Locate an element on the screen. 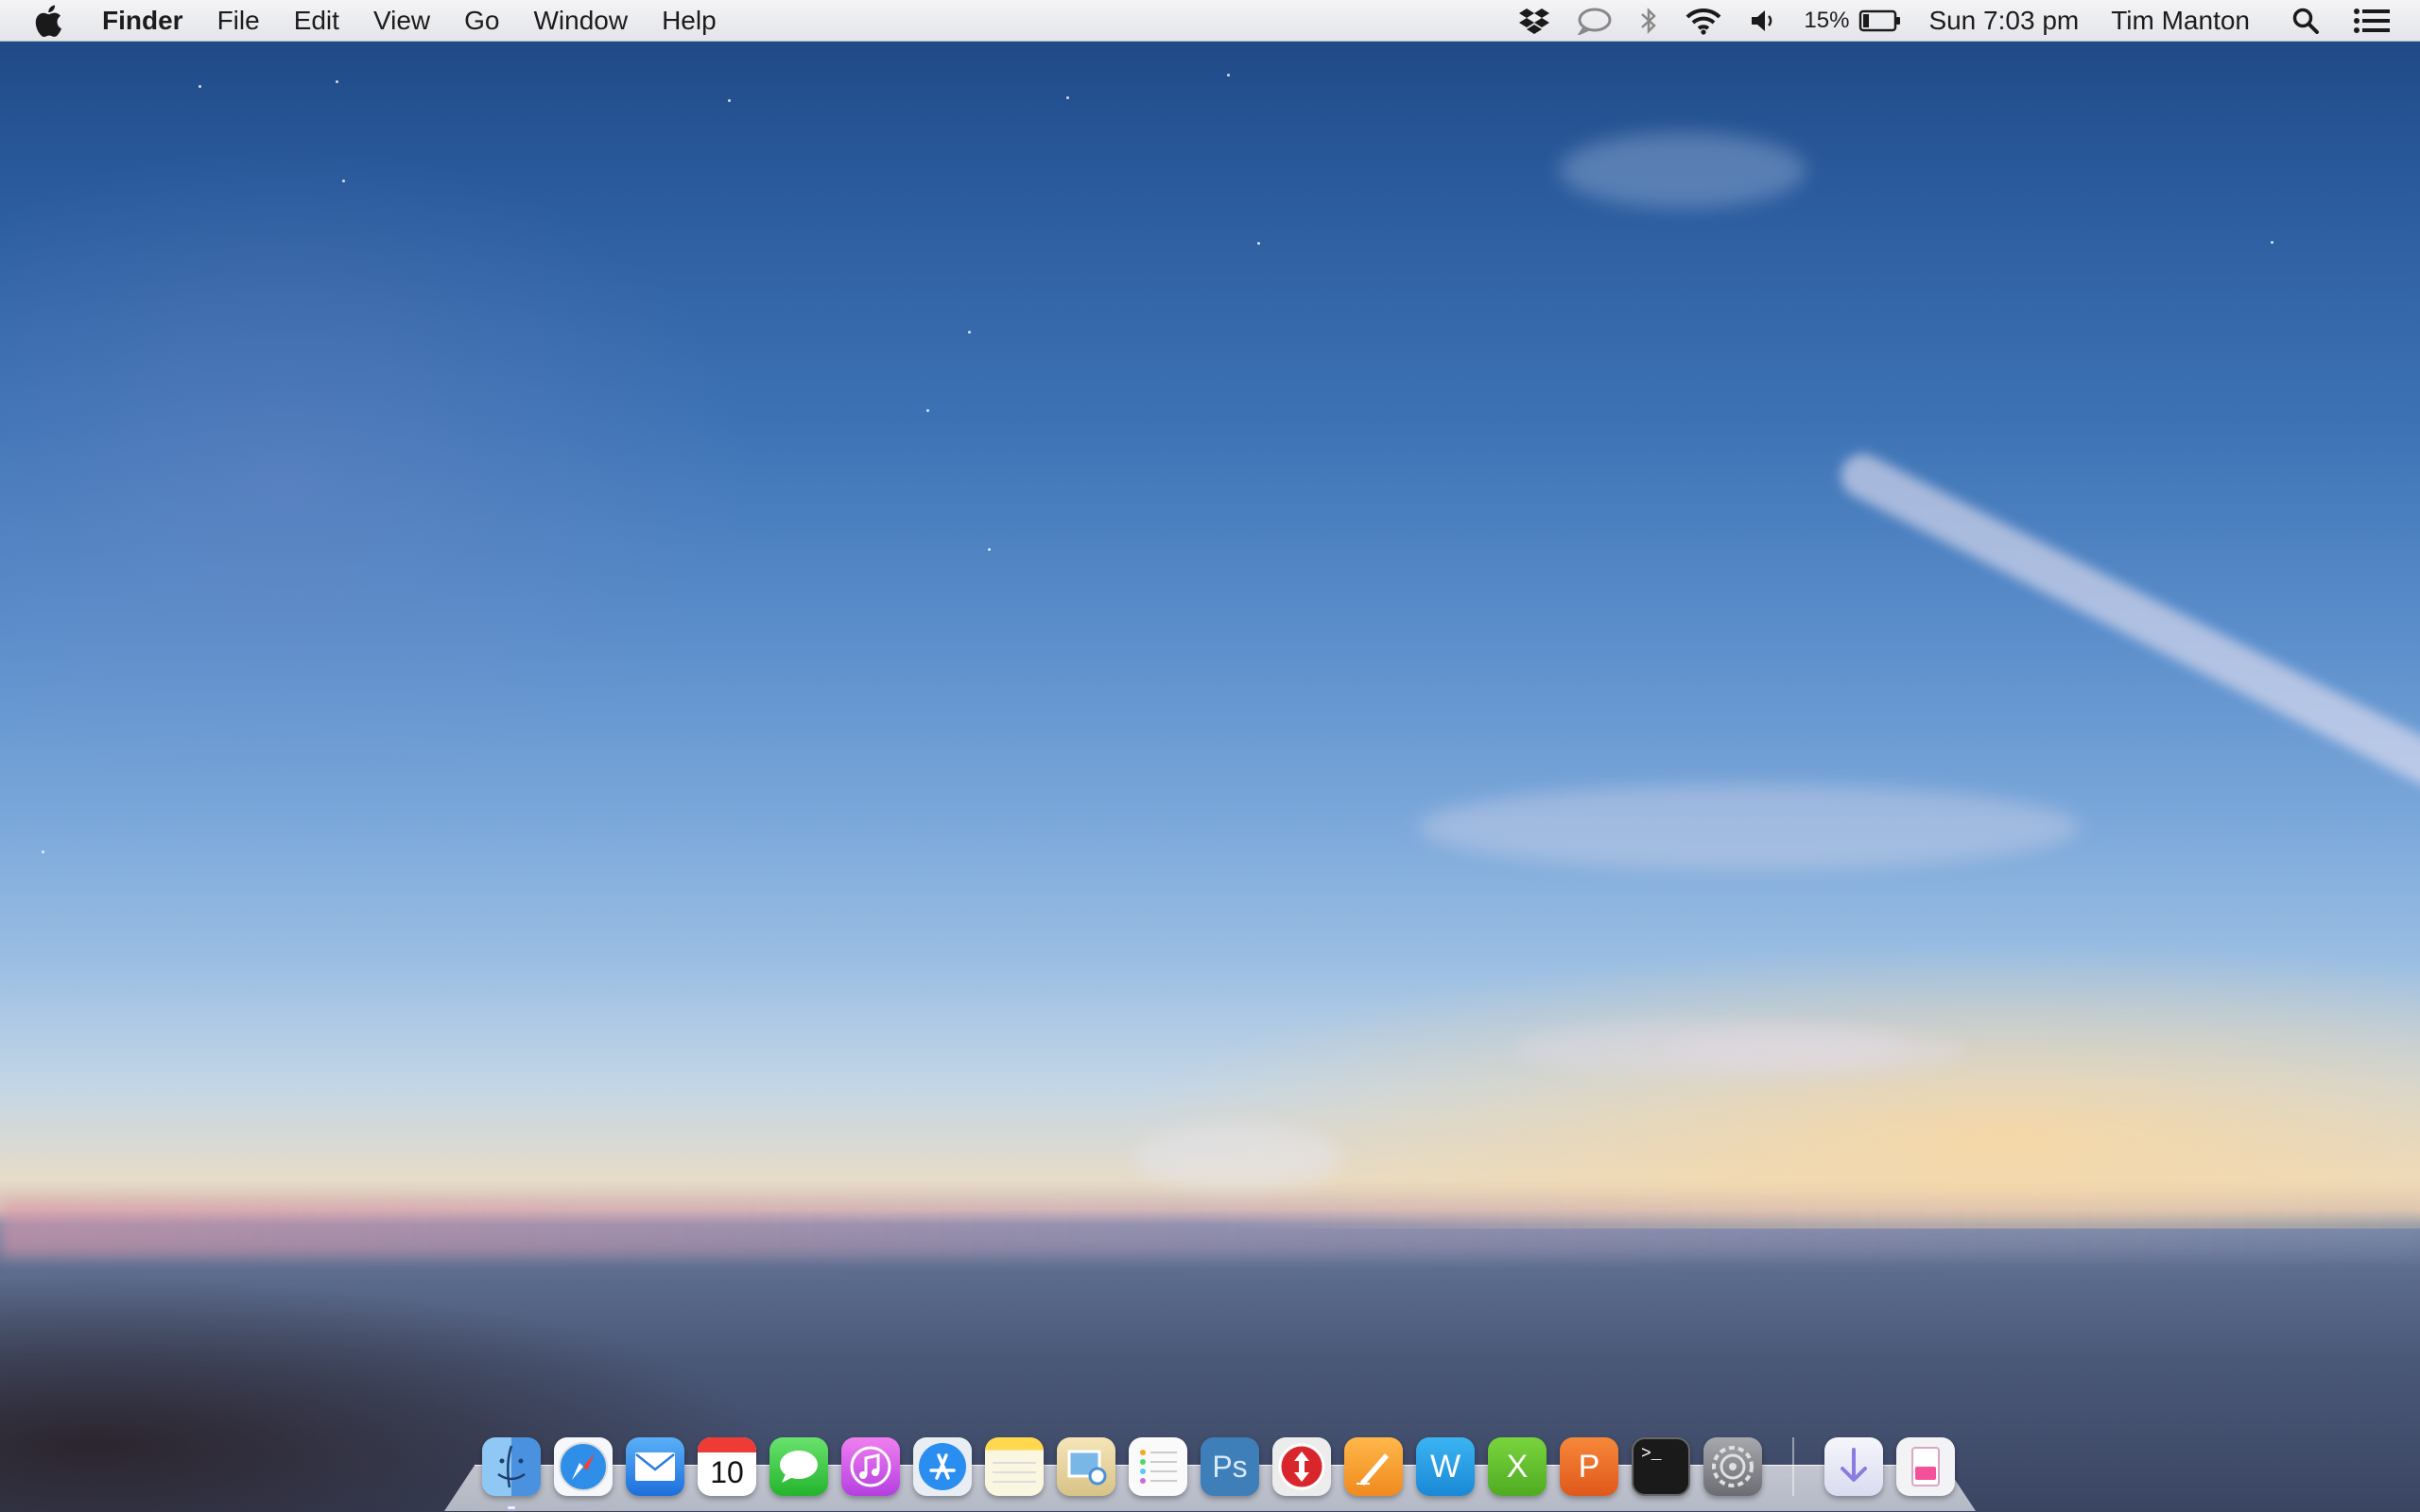  messages-status-icon is located at coordinates (1595, 21).